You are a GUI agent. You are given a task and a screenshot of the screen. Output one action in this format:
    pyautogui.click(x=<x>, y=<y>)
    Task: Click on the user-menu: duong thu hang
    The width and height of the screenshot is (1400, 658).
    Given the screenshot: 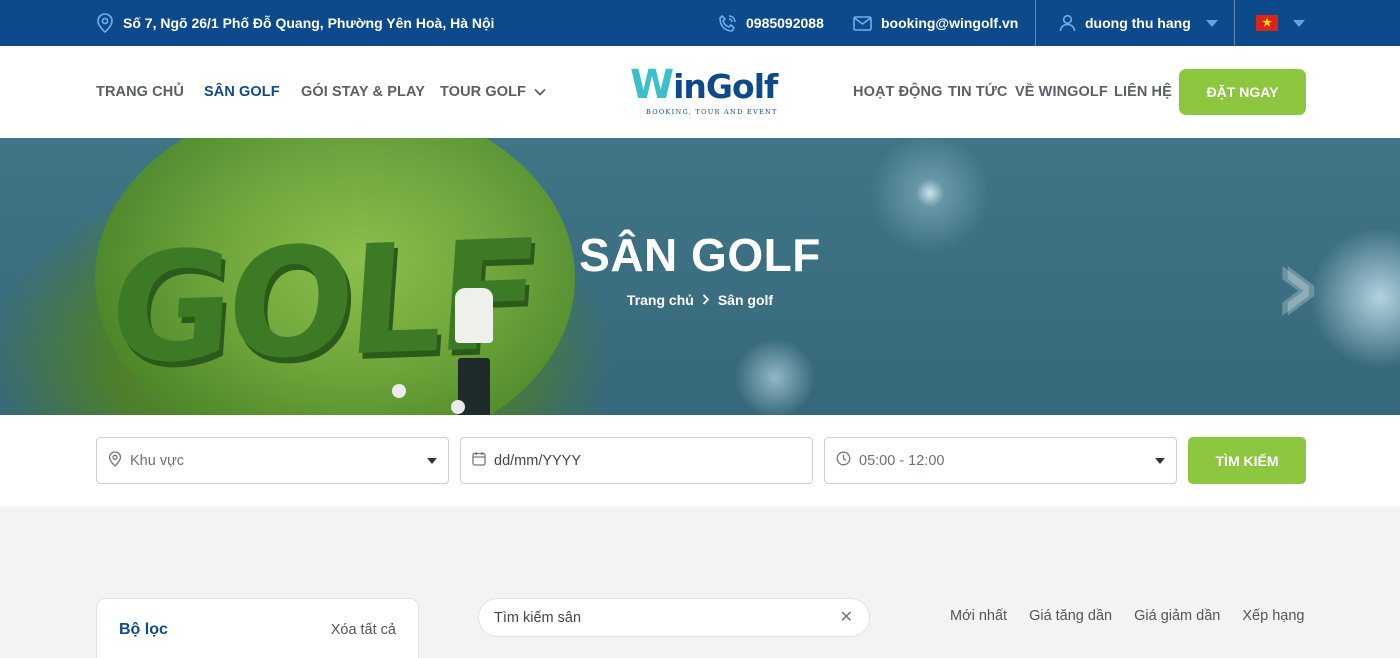 What is the action you would take?
    pyautogui.click(x=1138, y=23)
    